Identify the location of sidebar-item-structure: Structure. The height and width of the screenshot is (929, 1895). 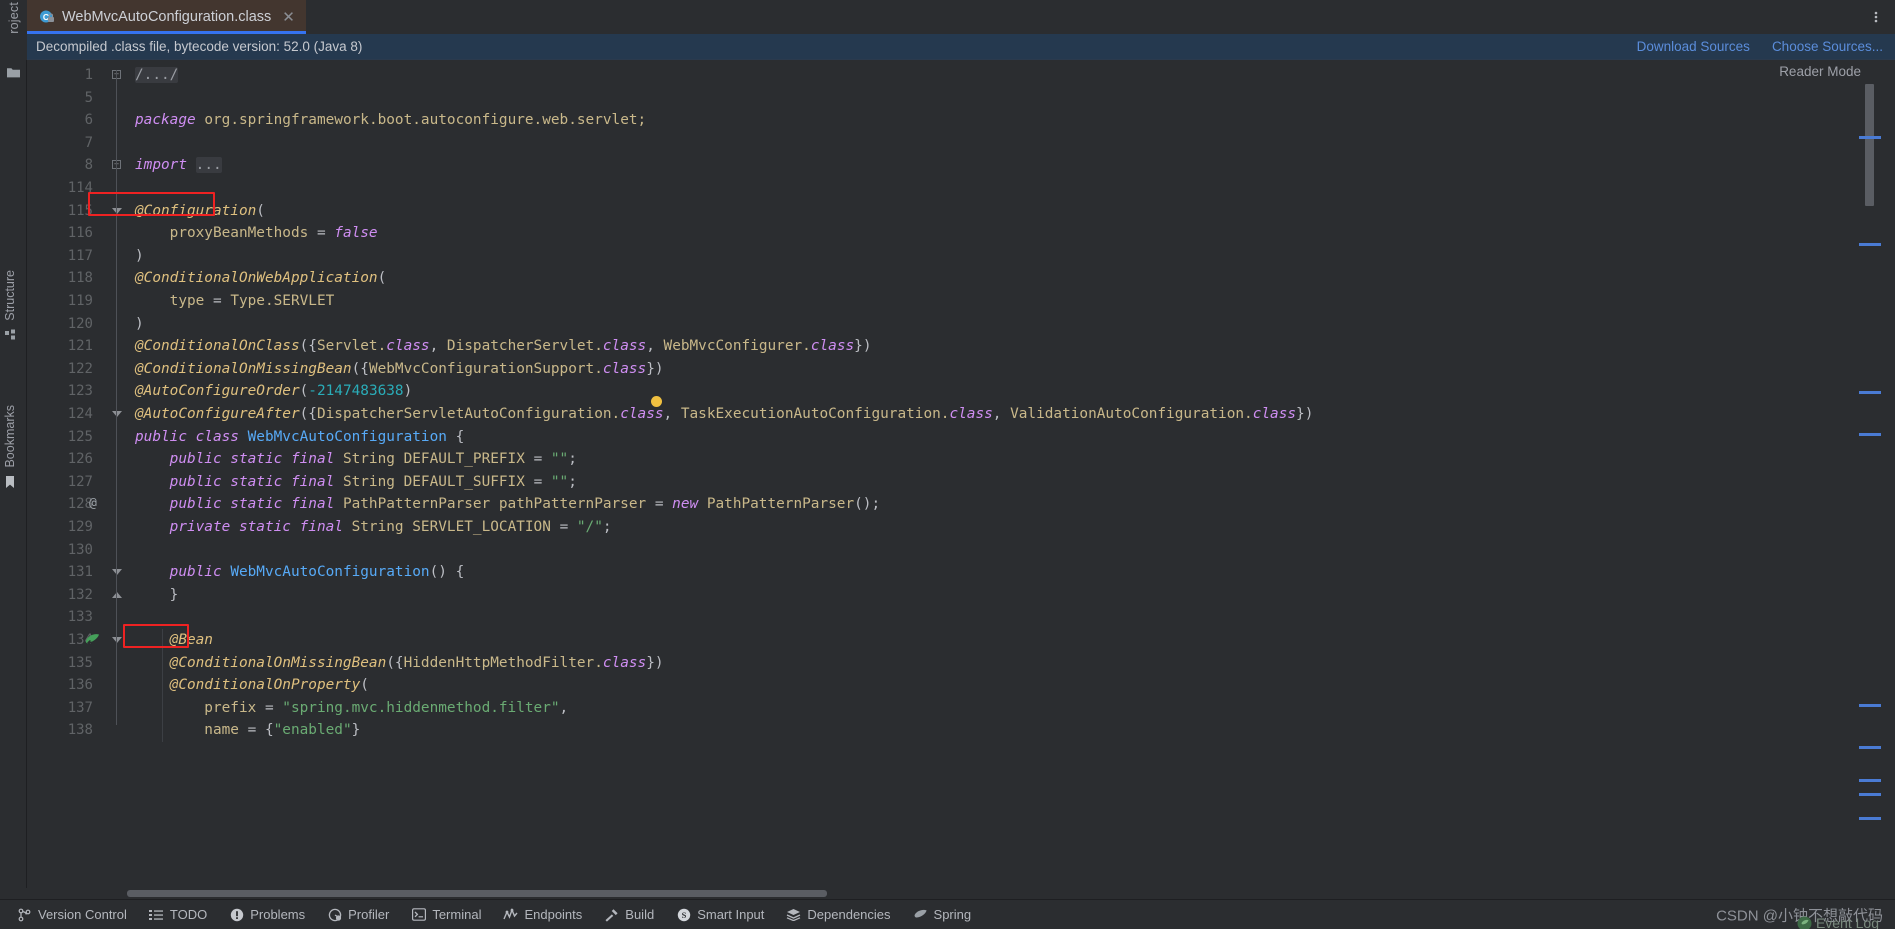
(10, 305).